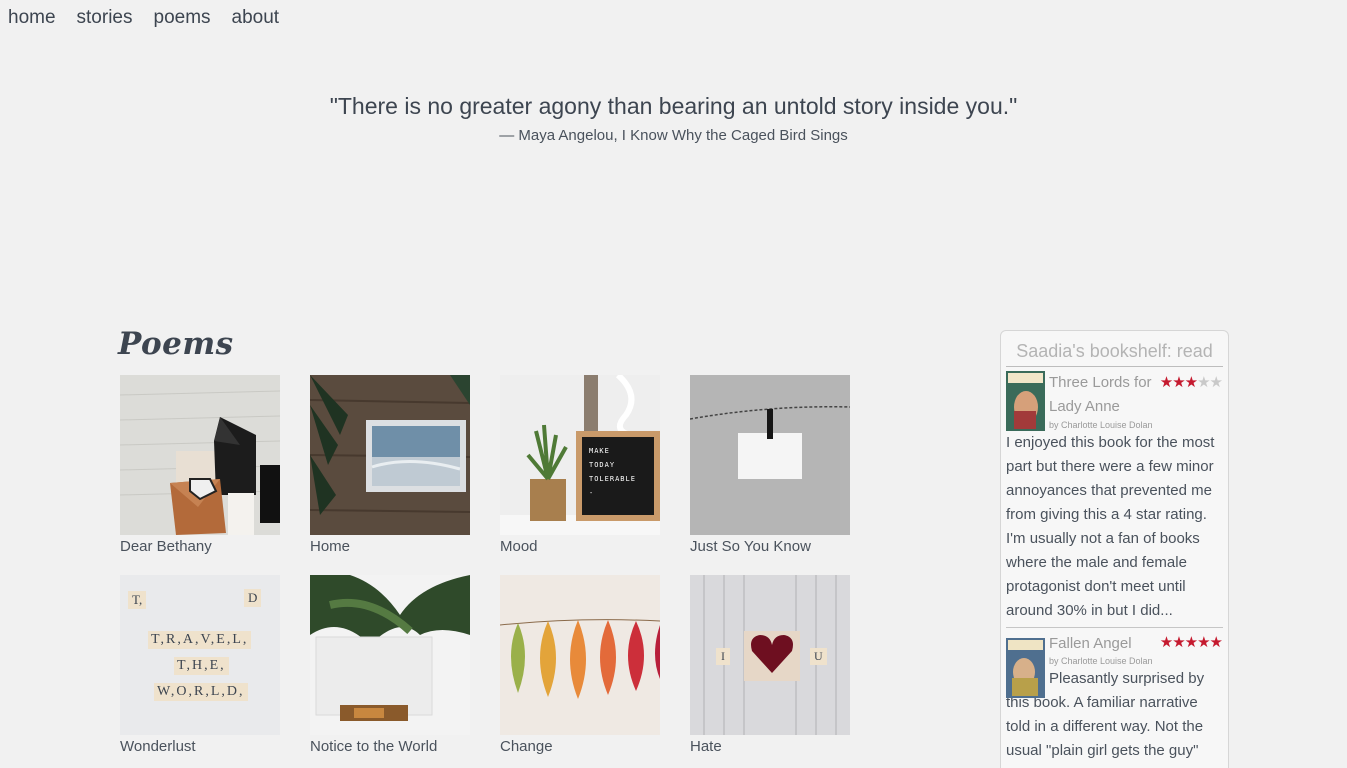 The width and height of the screenshot is (1347, 768). What do you see at coordinates (723, 656) in the screenshot?
I see `tile-i: I` at bounding box center [723, 656].